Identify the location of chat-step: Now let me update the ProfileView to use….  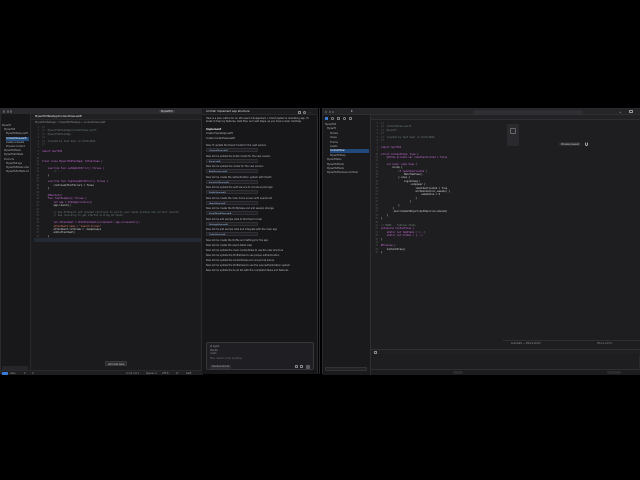
(243, 255).